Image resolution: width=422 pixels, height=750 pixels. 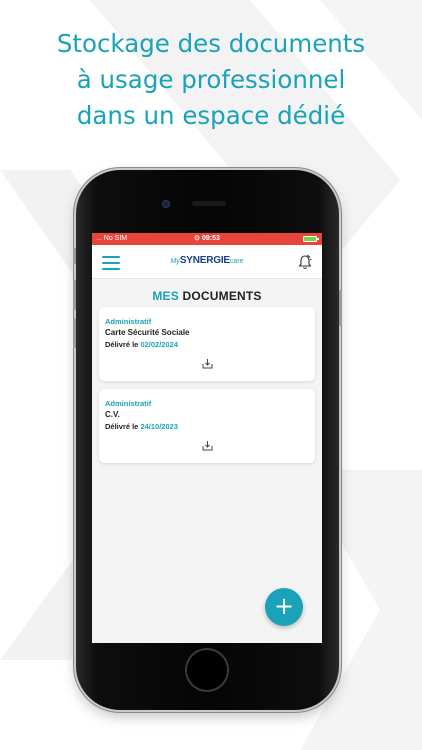 I want to click on document-date: Délivré le 24/10/2023, so click(x=141, y=426).